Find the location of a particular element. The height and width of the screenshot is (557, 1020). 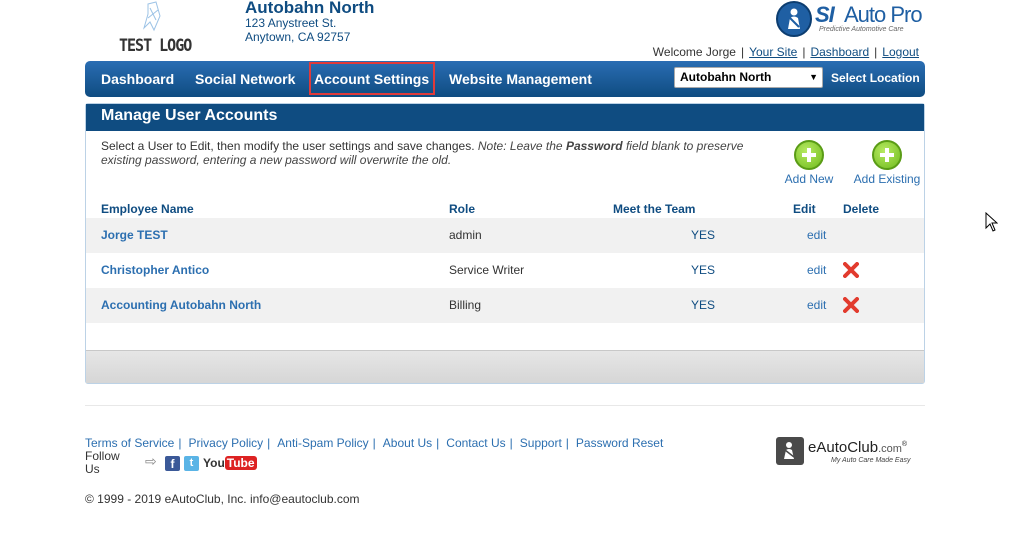

eautoclub-name: eAutoClub.com® is located at coordinates (857, 447).